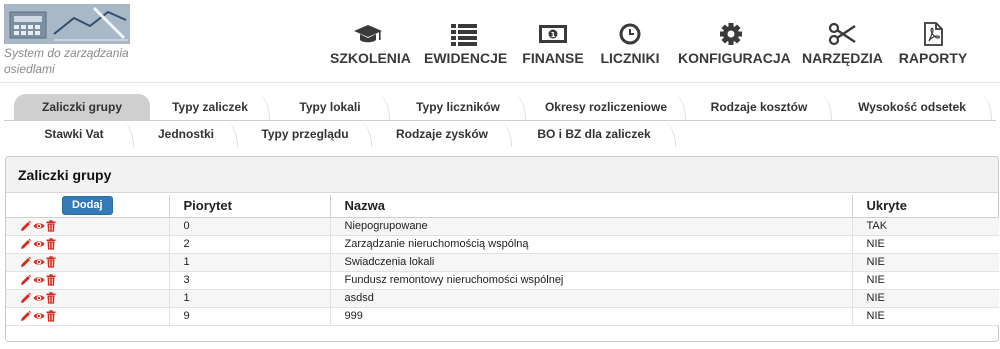 The height and width of the screenshot is (349, 1000). Describe the element at coordinates (912, 107) in the screenshot. I see `tab-wysokosc-odsetek: Wysokość odsetek` at that location.